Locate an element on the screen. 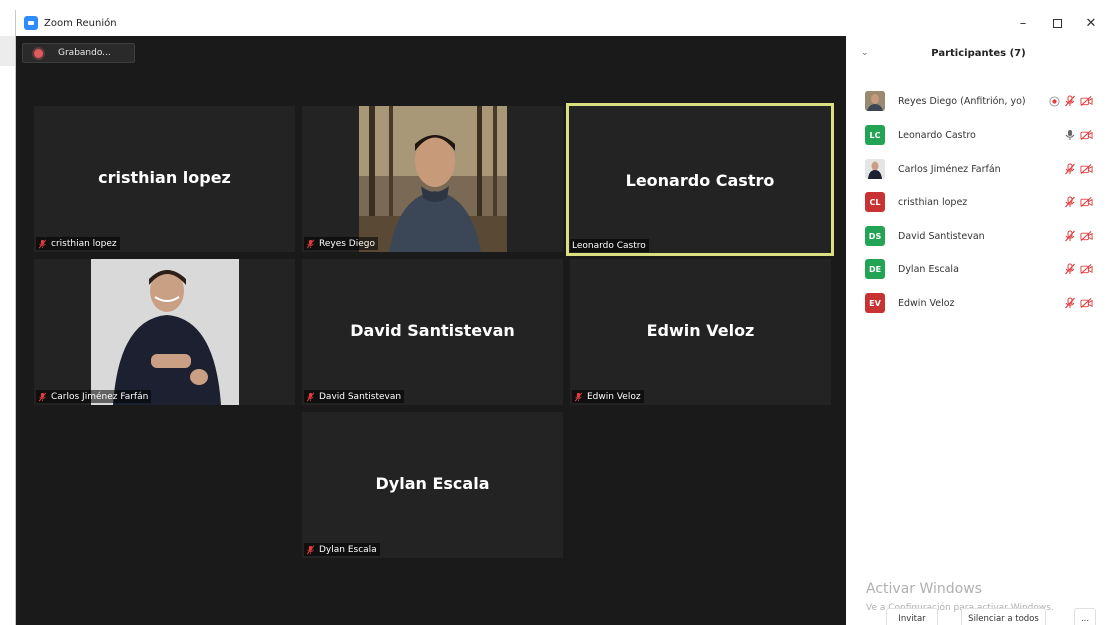 The width and height of the screenshot is (1110, 625). tile-name-label: cristhian lopez is located at coordinates (78, 243).